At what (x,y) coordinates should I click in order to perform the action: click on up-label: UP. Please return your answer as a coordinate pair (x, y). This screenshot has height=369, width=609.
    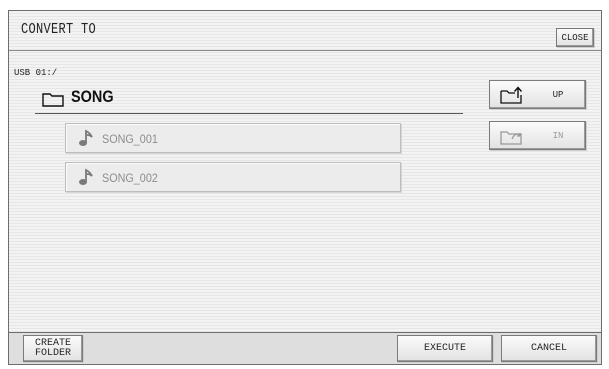
    Looking at the image, I should click on (558, 95).